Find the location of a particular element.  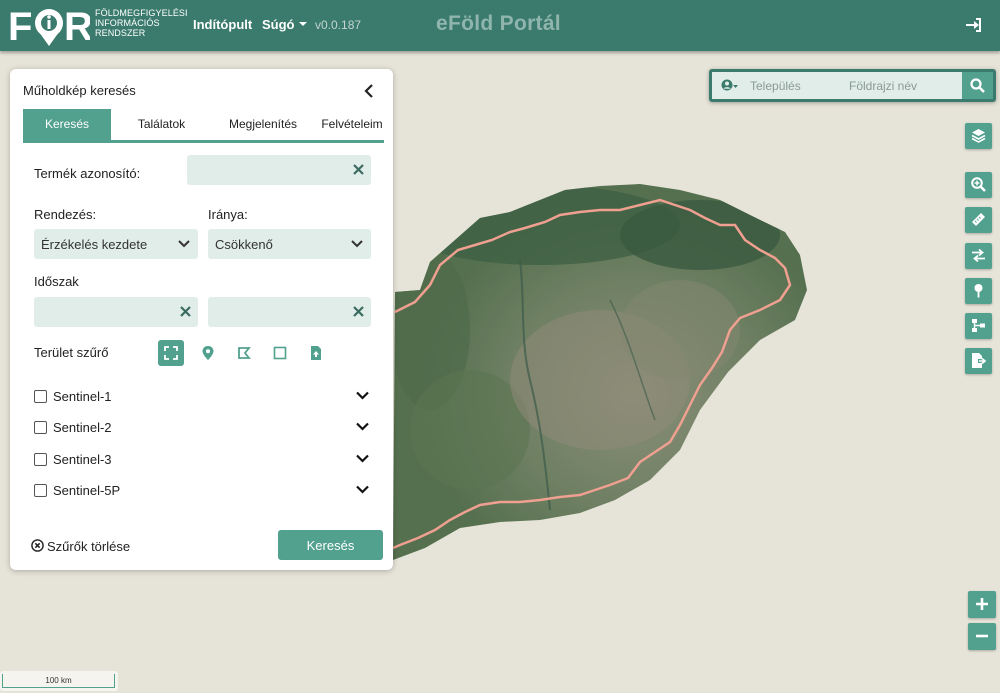

app-title: eFöld Portál is located at coordinates (498, 23).